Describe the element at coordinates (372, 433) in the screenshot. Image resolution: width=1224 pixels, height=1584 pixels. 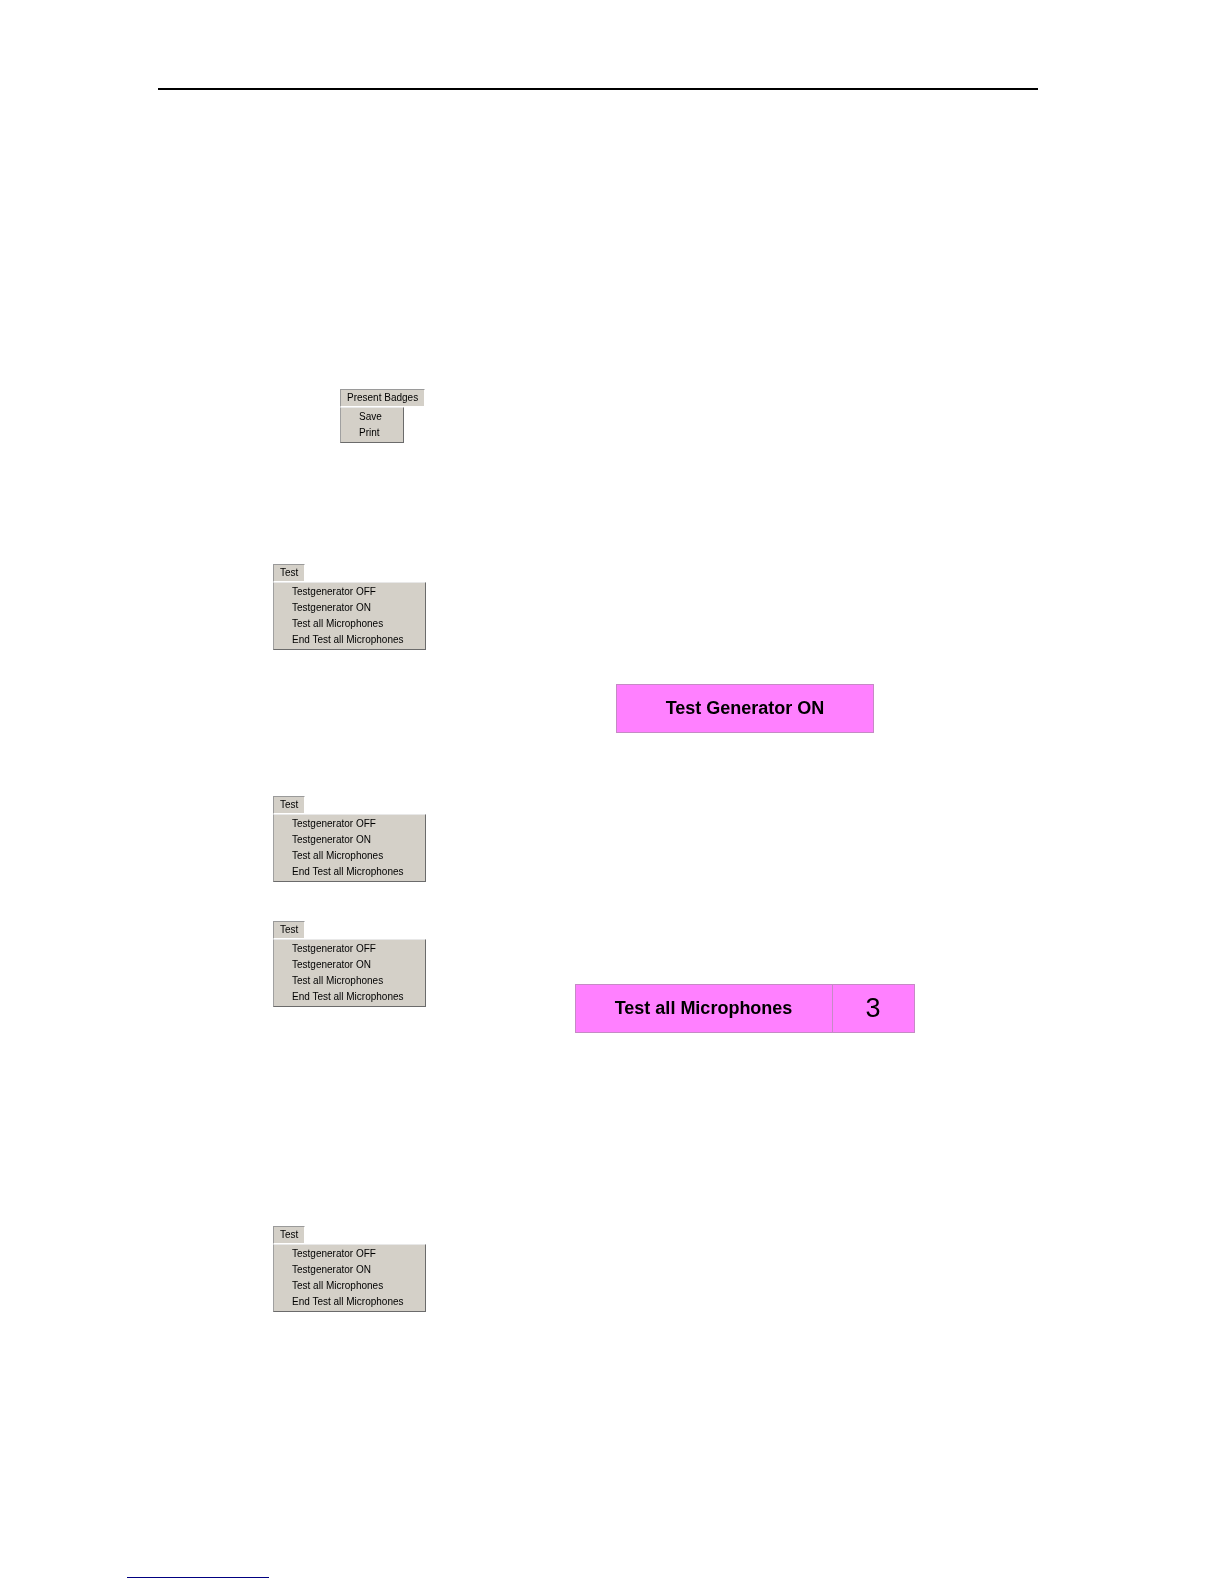
I see `menu-item: Print` at that location.